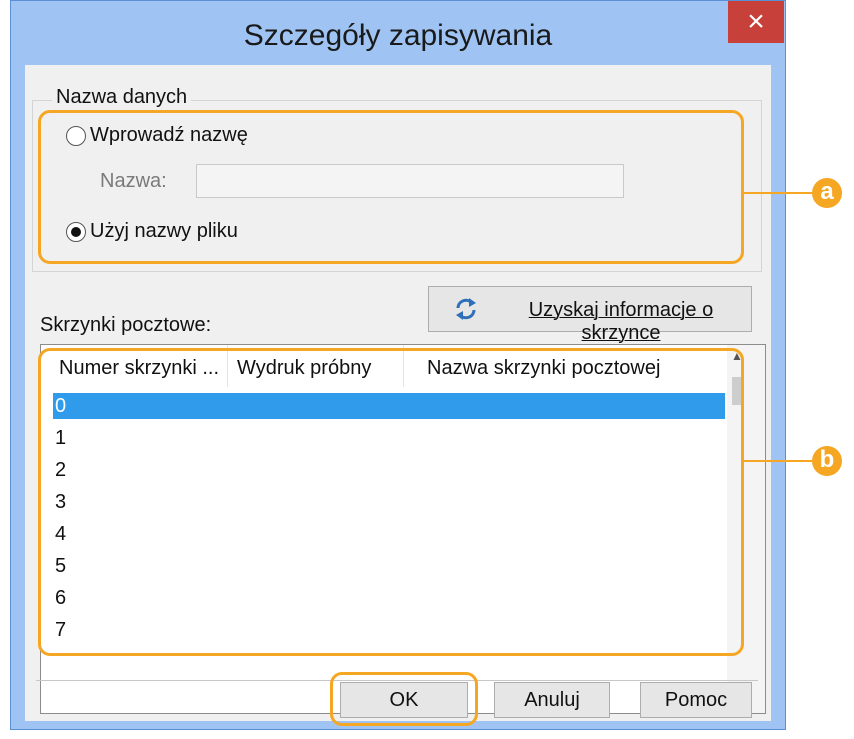 The width and height of the screenshot is (854, 739). Describe the element at coordinates (398, 35) in the screenshot. I see `window-title: Szczegóły zapisywania` at that location.